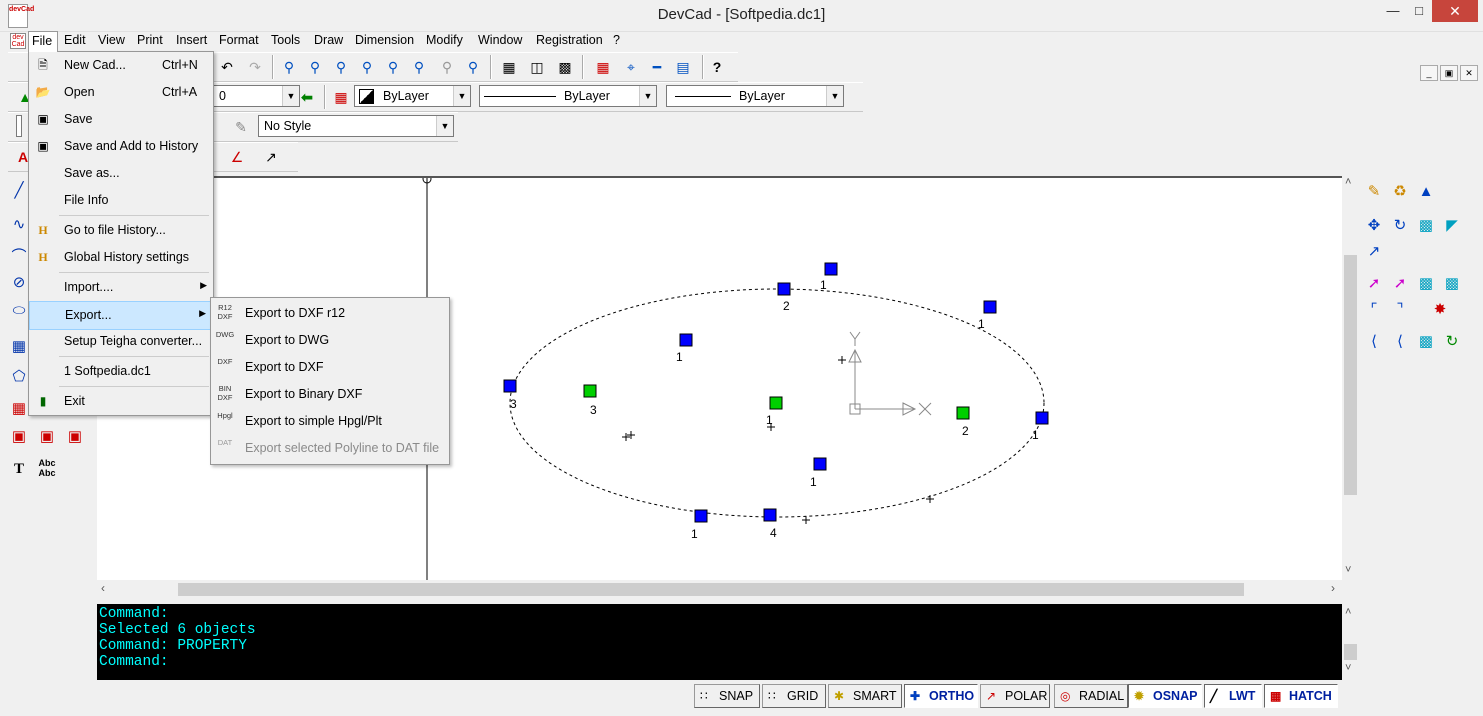 The image size is (1483, 716). What do you see at coordinates (19, 377) in the screenshot?
I see `polygon-icon: ⬠` at bounding box center [19, 377].